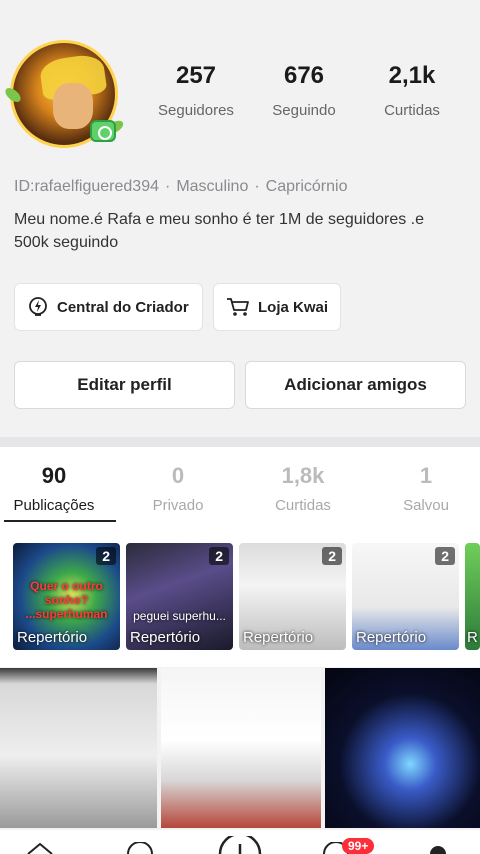 The width and height of the screenshot is (480, 854). I want to click on tab-saved: 1 Salvou, so click(425, 488).